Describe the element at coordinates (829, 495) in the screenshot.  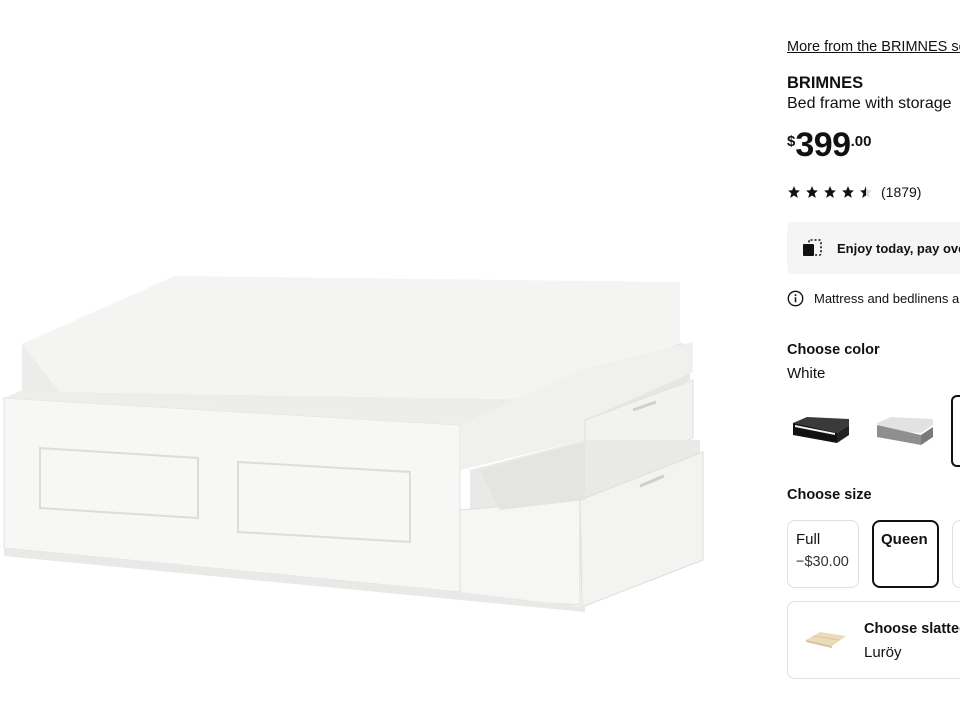
I see `size-label: Choose size` at that location.